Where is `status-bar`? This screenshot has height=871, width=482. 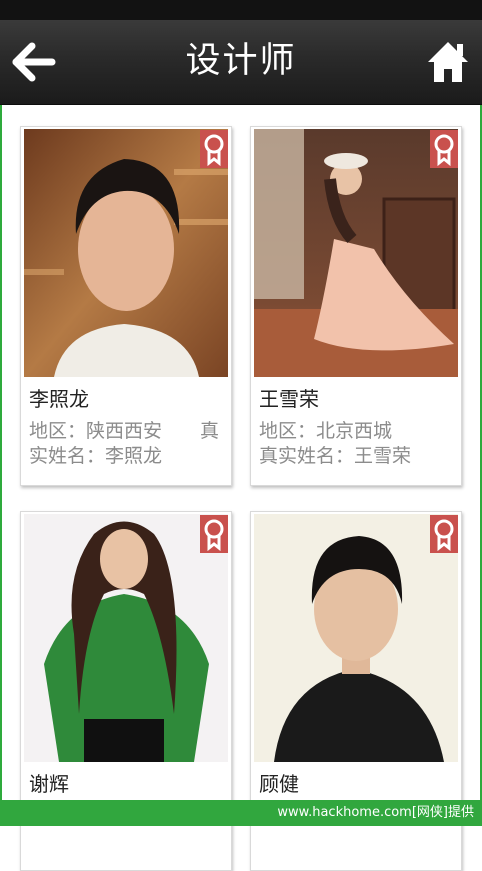 status-bar is located at coordinates (241, 10).